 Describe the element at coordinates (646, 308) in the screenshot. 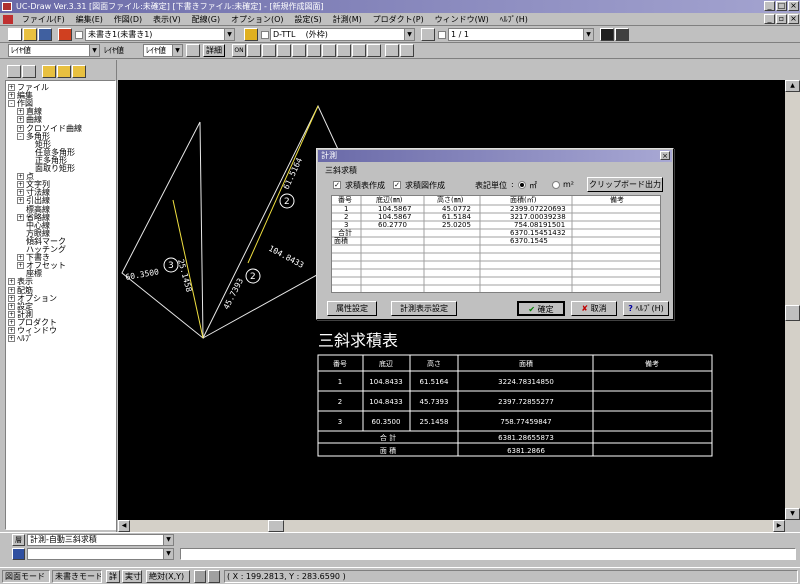

I see `help-button: ? ﾍﾙﾌﾟ(H)` at that location.